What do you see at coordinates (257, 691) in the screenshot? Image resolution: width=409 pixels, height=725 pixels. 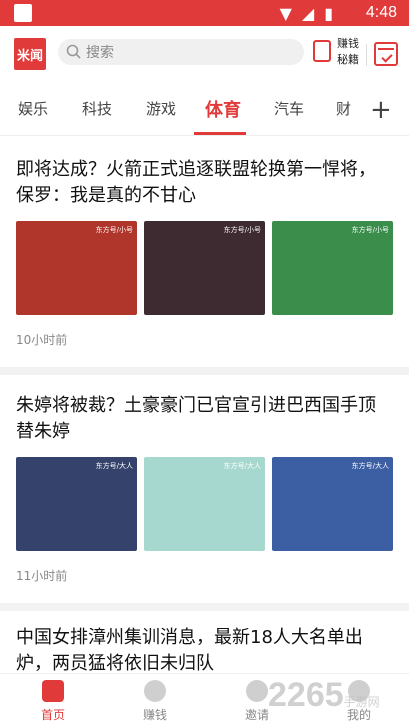 I see `envelope-icon` at bounding box center [257, 691].